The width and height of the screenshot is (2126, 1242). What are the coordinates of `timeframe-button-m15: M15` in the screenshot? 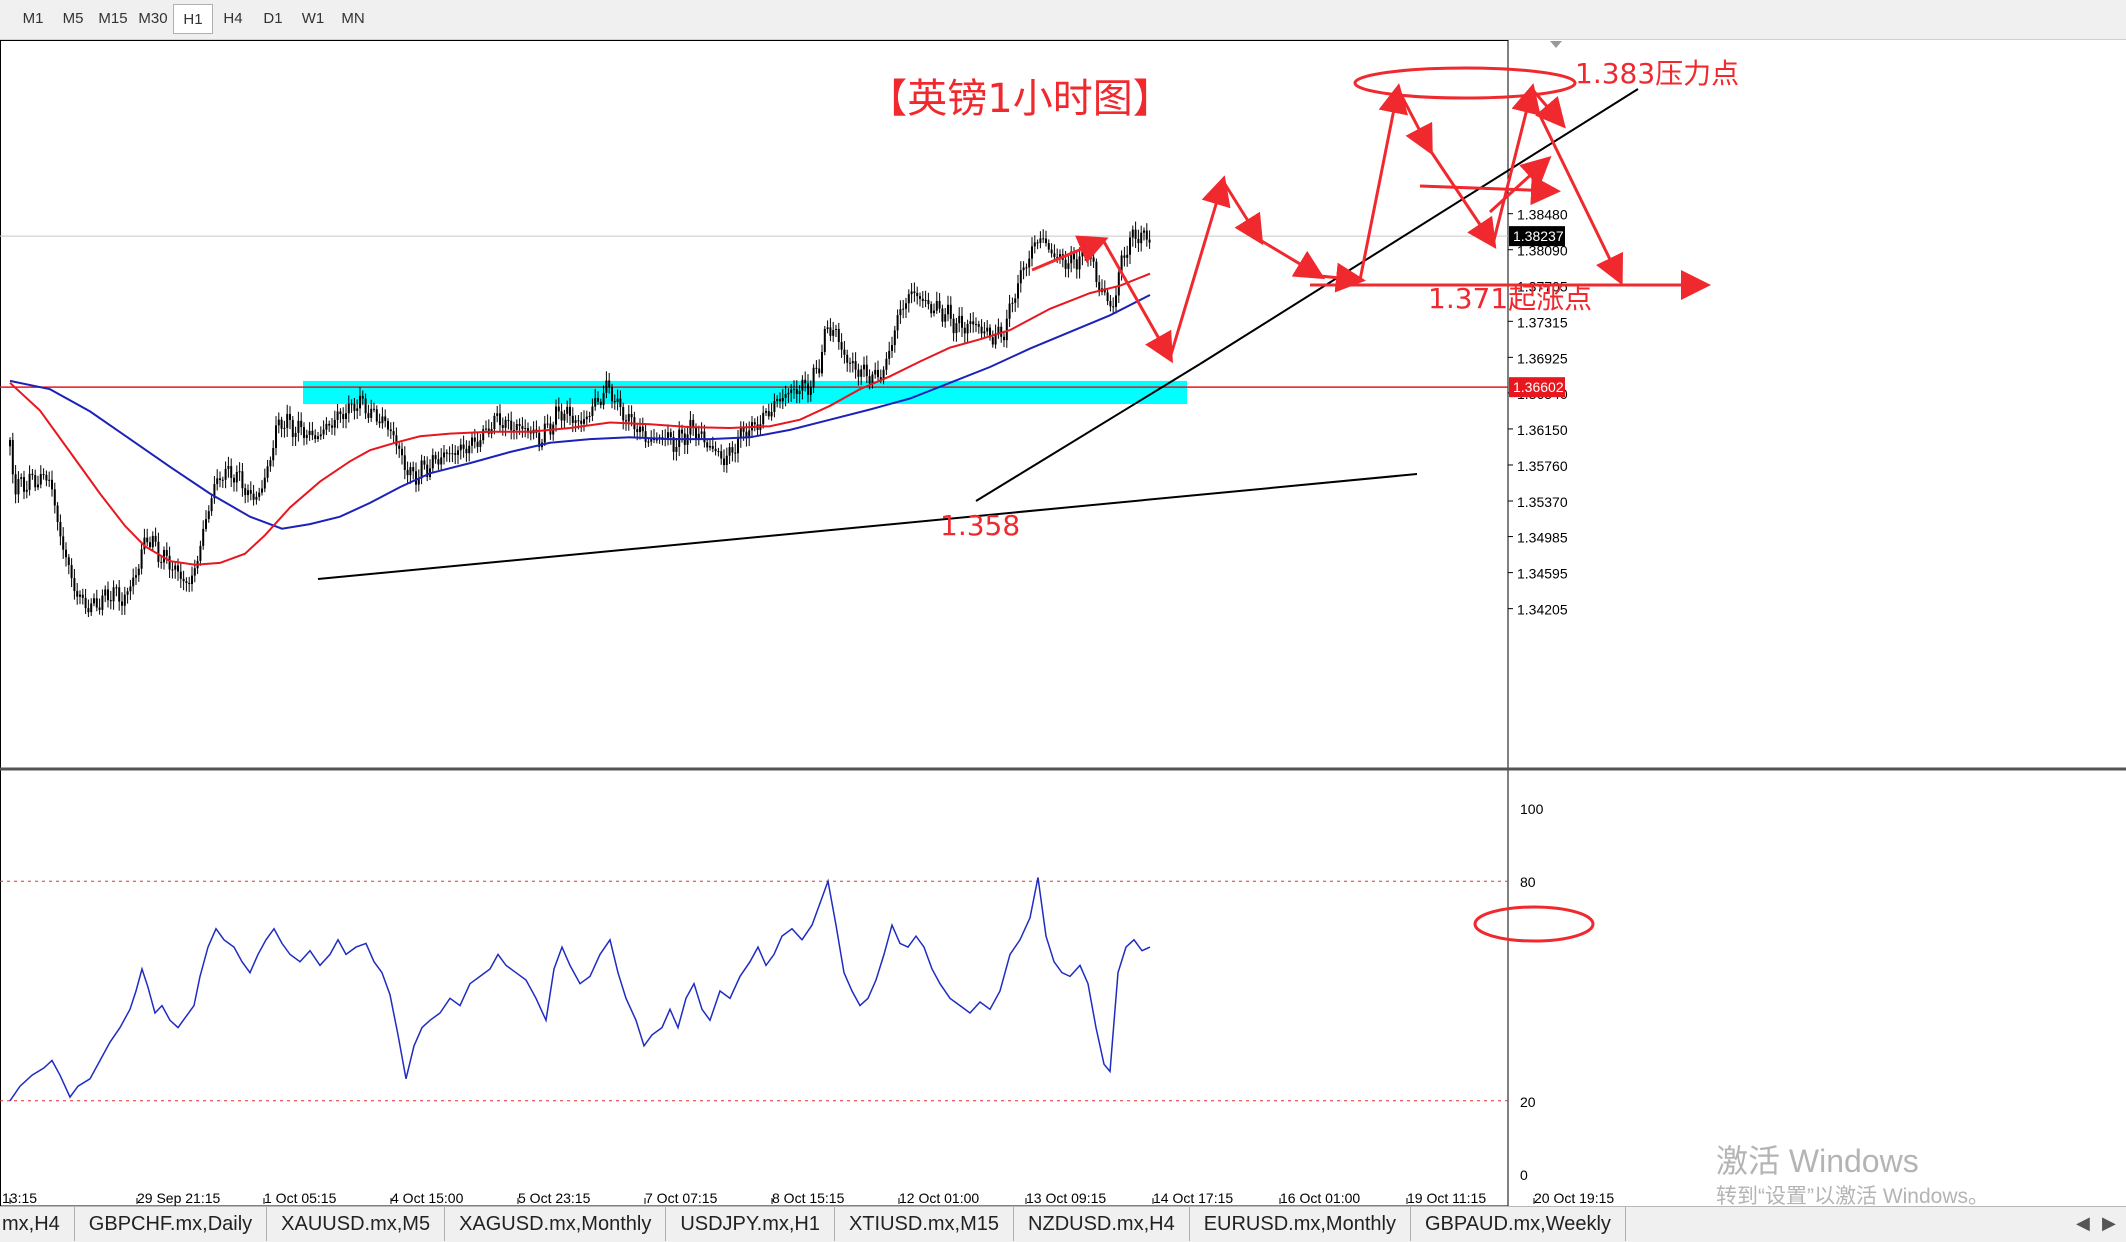 It's located at (113, 19).